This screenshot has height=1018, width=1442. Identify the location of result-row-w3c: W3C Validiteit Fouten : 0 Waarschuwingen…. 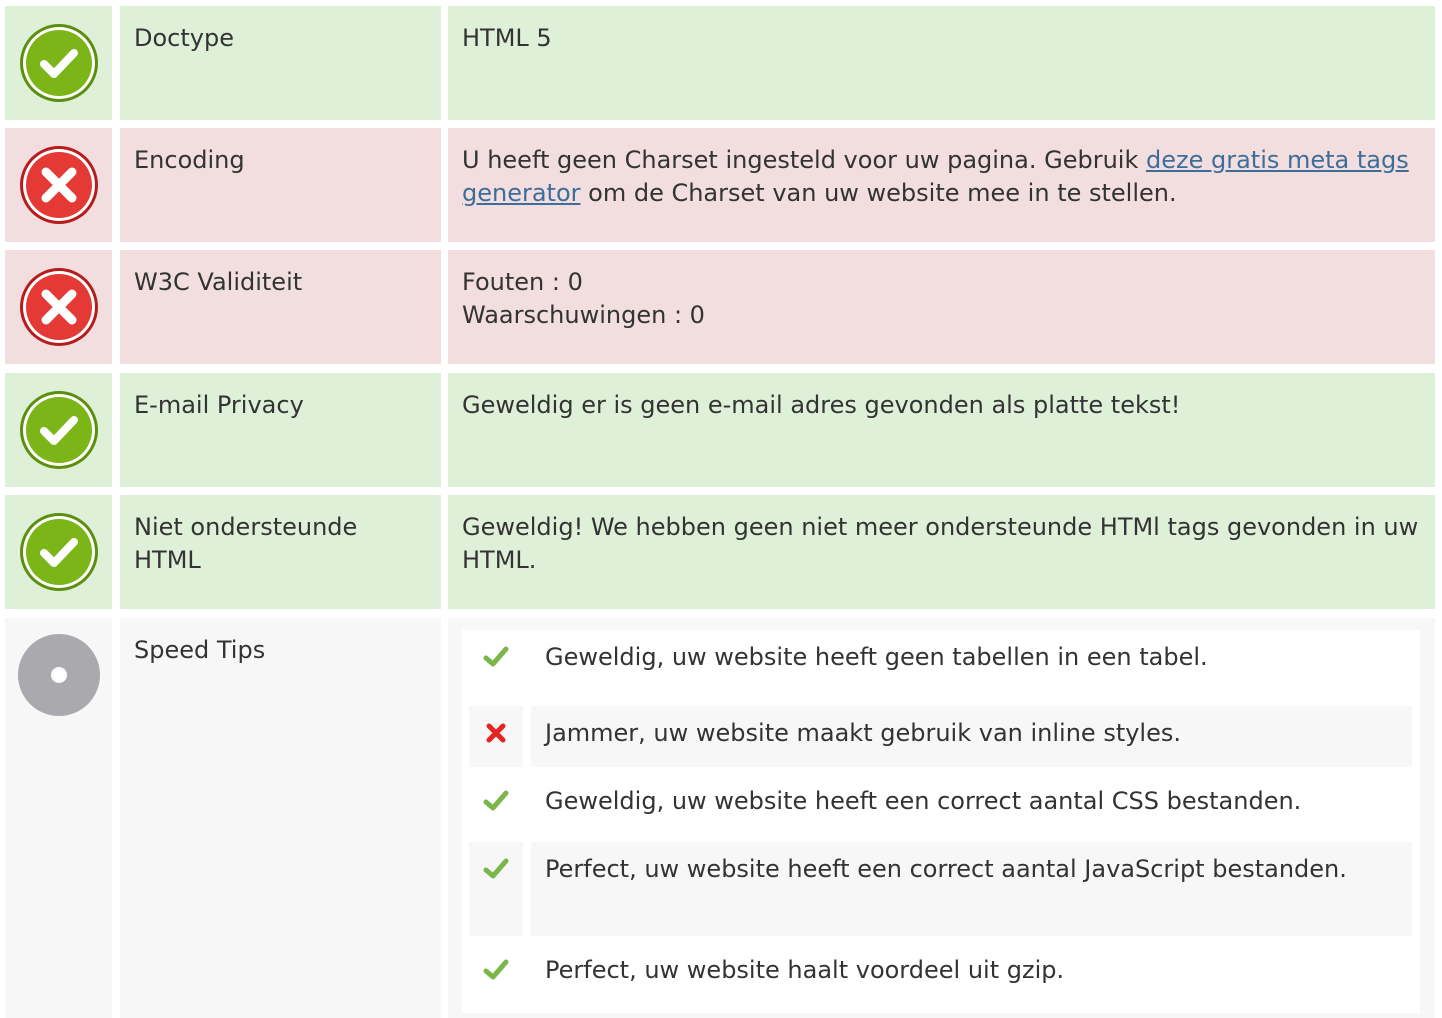
(721, 307).